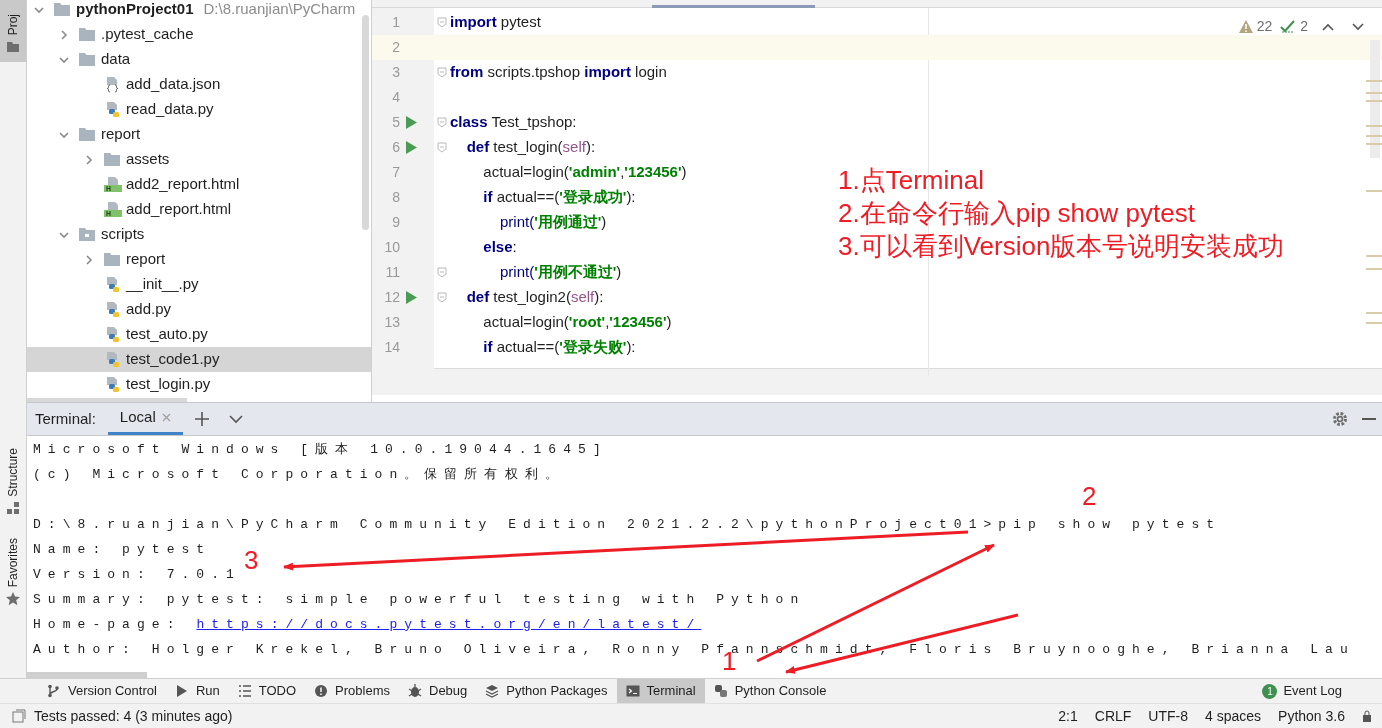 The width and height of the screenshot is (1382, 728). Describe the element at coordinates (199, 209) in the screenshot. I see `tree-item: add_report.html` at that location.